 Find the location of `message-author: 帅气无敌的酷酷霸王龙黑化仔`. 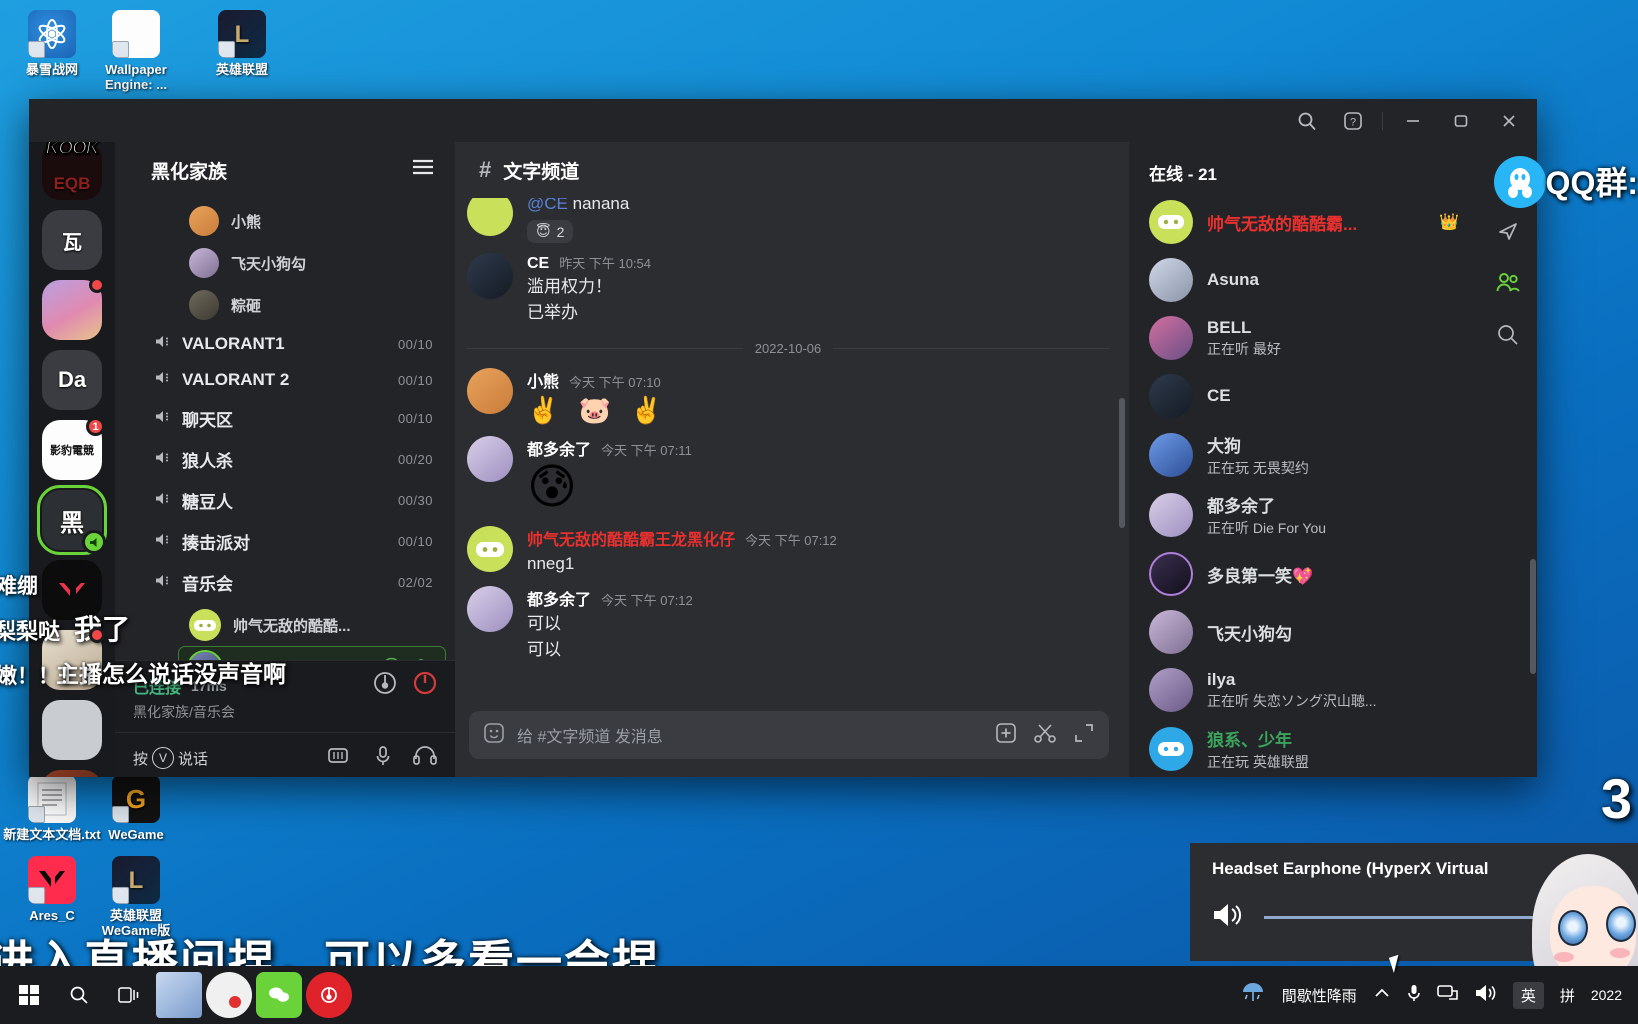

message-author: 帅气无敌的酷酷霸王龙黑化仔 is located at coordinates (631, 538).